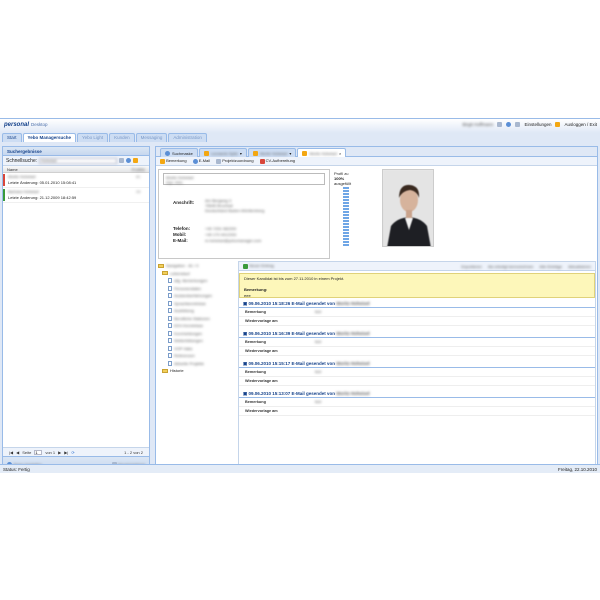 This screenshot has height=600, width=600. Describe the element at coordinates (277, 161) in the screenshot. I see `cv-button: CV-Aufbereitung` at that location.